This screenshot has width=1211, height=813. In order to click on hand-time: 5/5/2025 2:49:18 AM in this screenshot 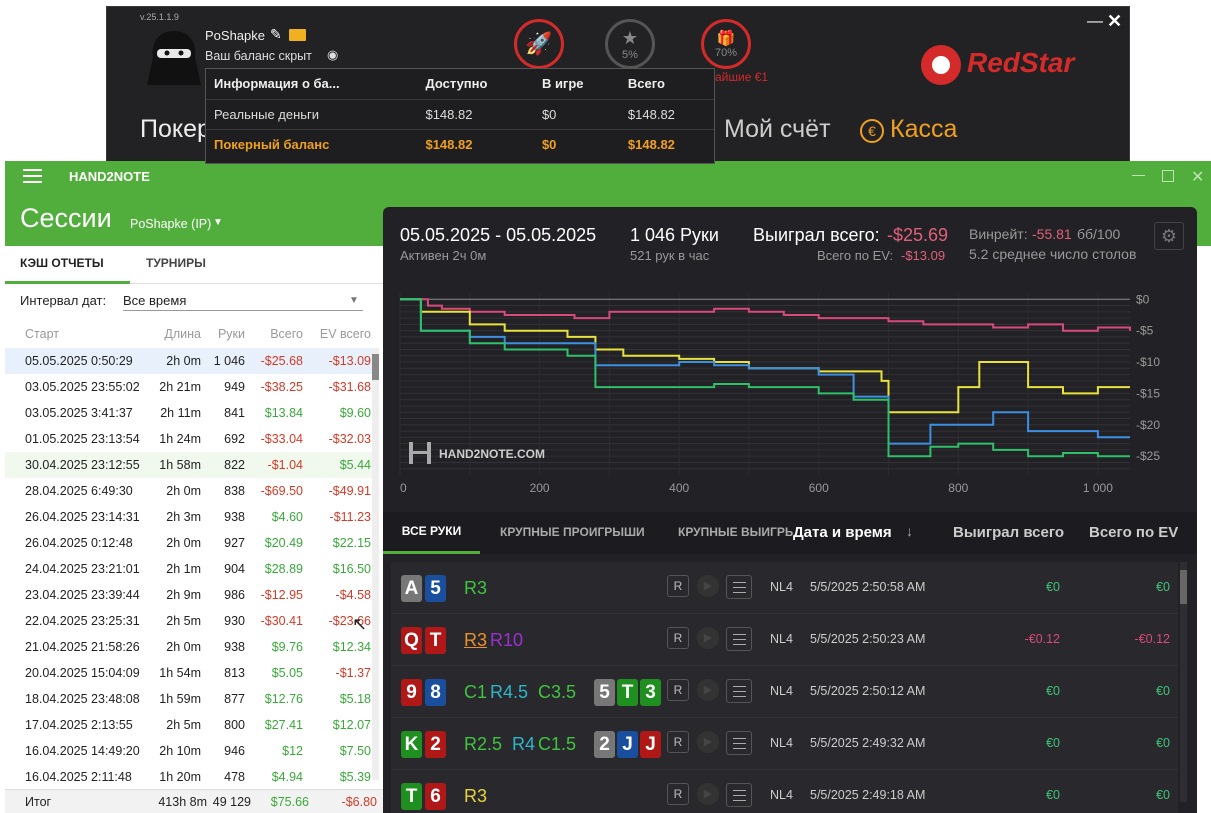, I will do `click(868, 795)`.